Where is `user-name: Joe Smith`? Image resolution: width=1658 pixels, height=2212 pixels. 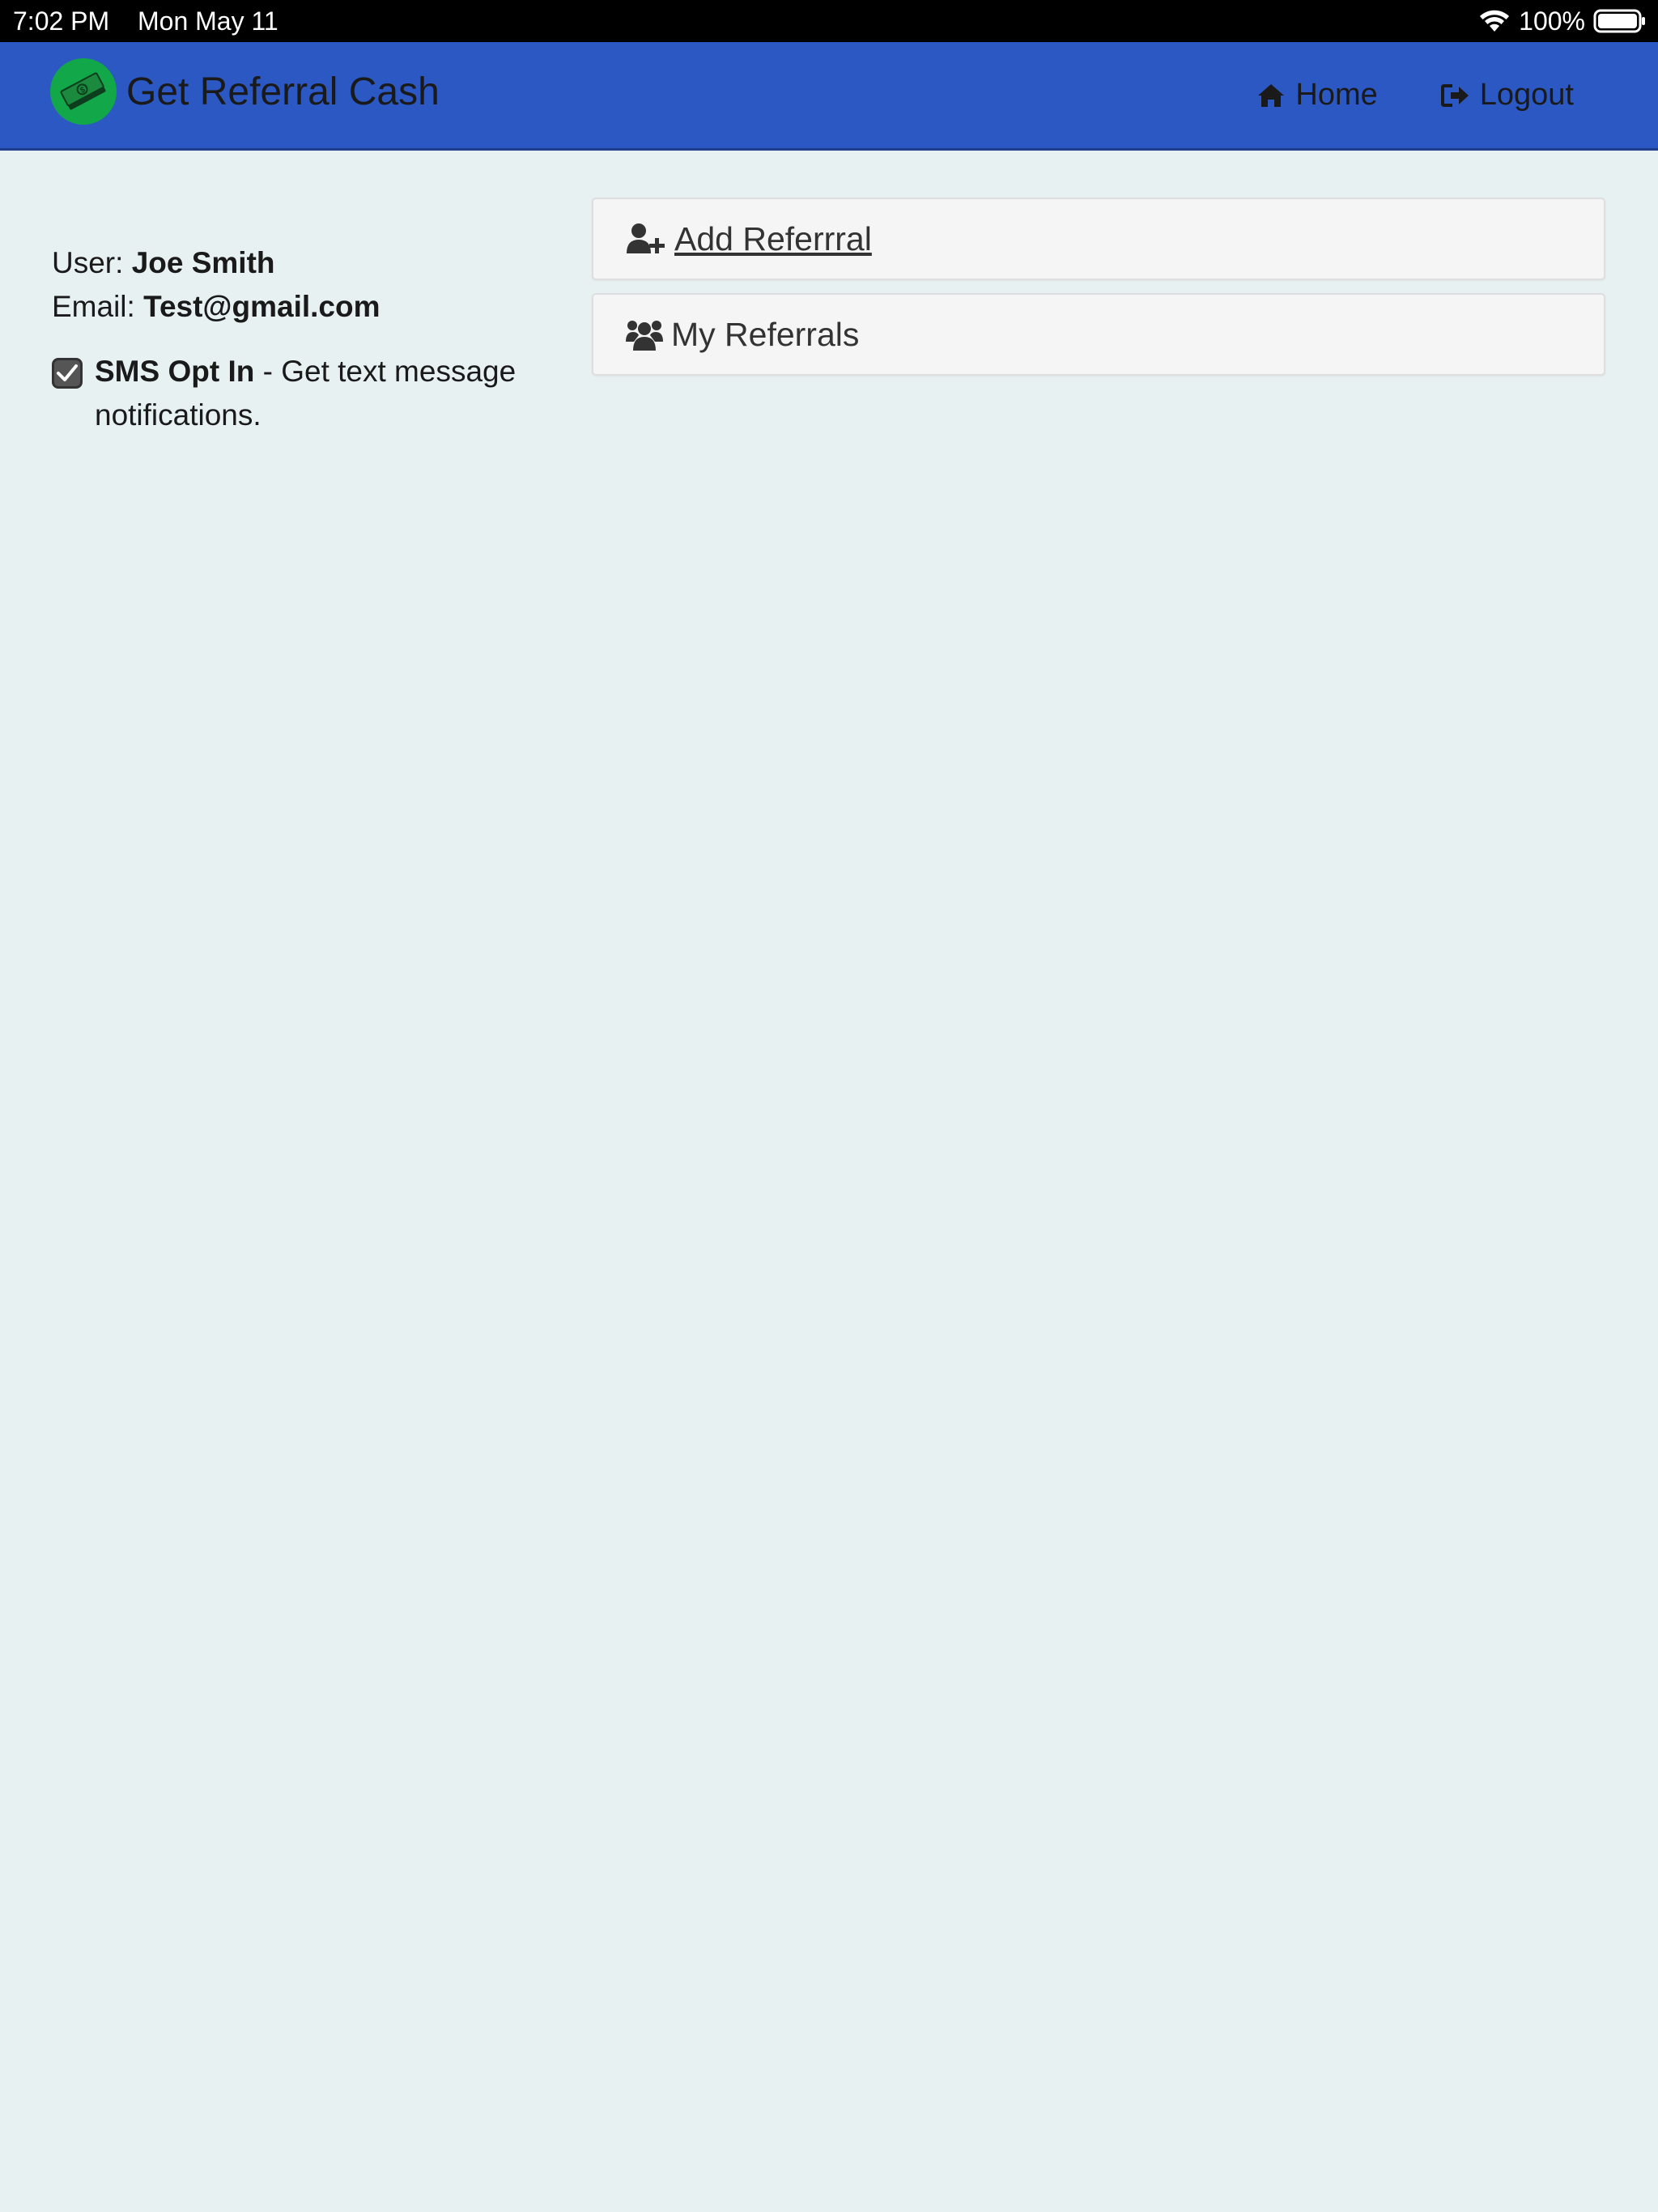
user-name: Joe Smith is located at coordinates (203, 263).